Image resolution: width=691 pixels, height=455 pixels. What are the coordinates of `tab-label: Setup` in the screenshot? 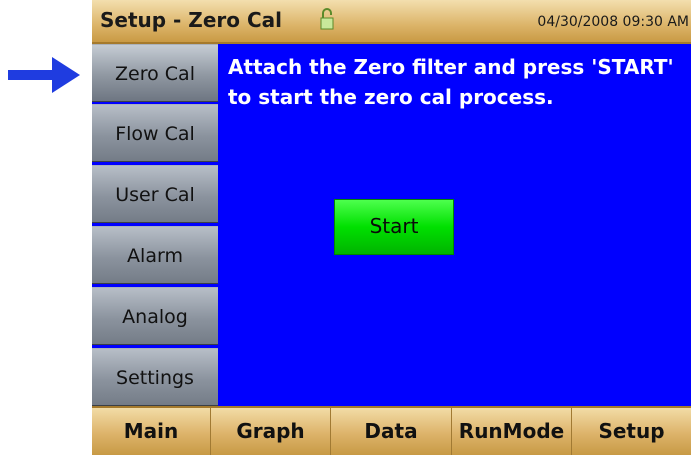 It's located at (631, 431).